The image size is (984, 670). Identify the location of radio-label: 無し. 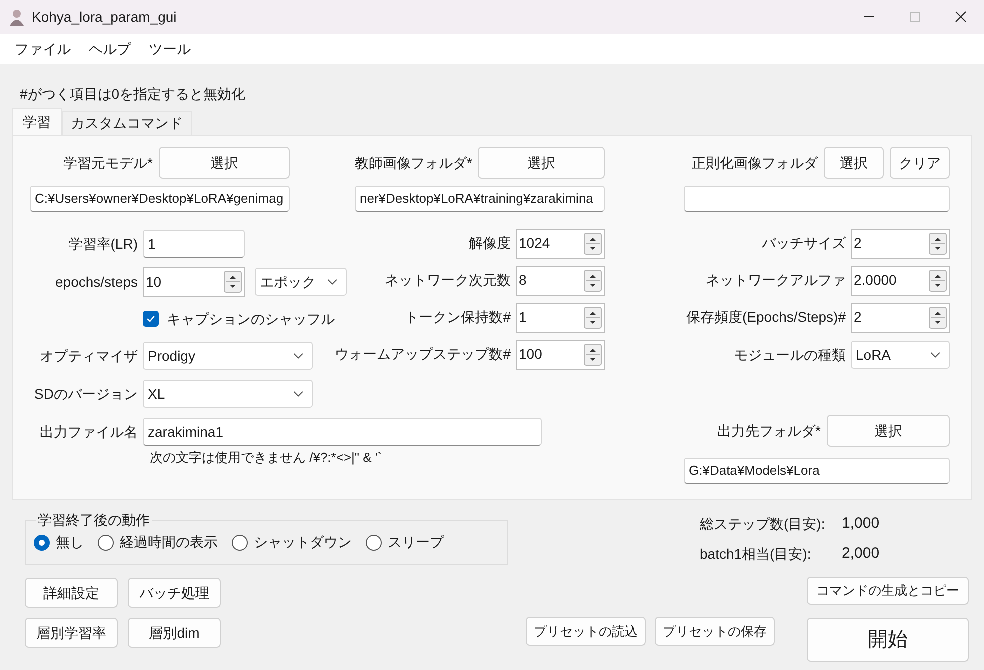
(70, 542).